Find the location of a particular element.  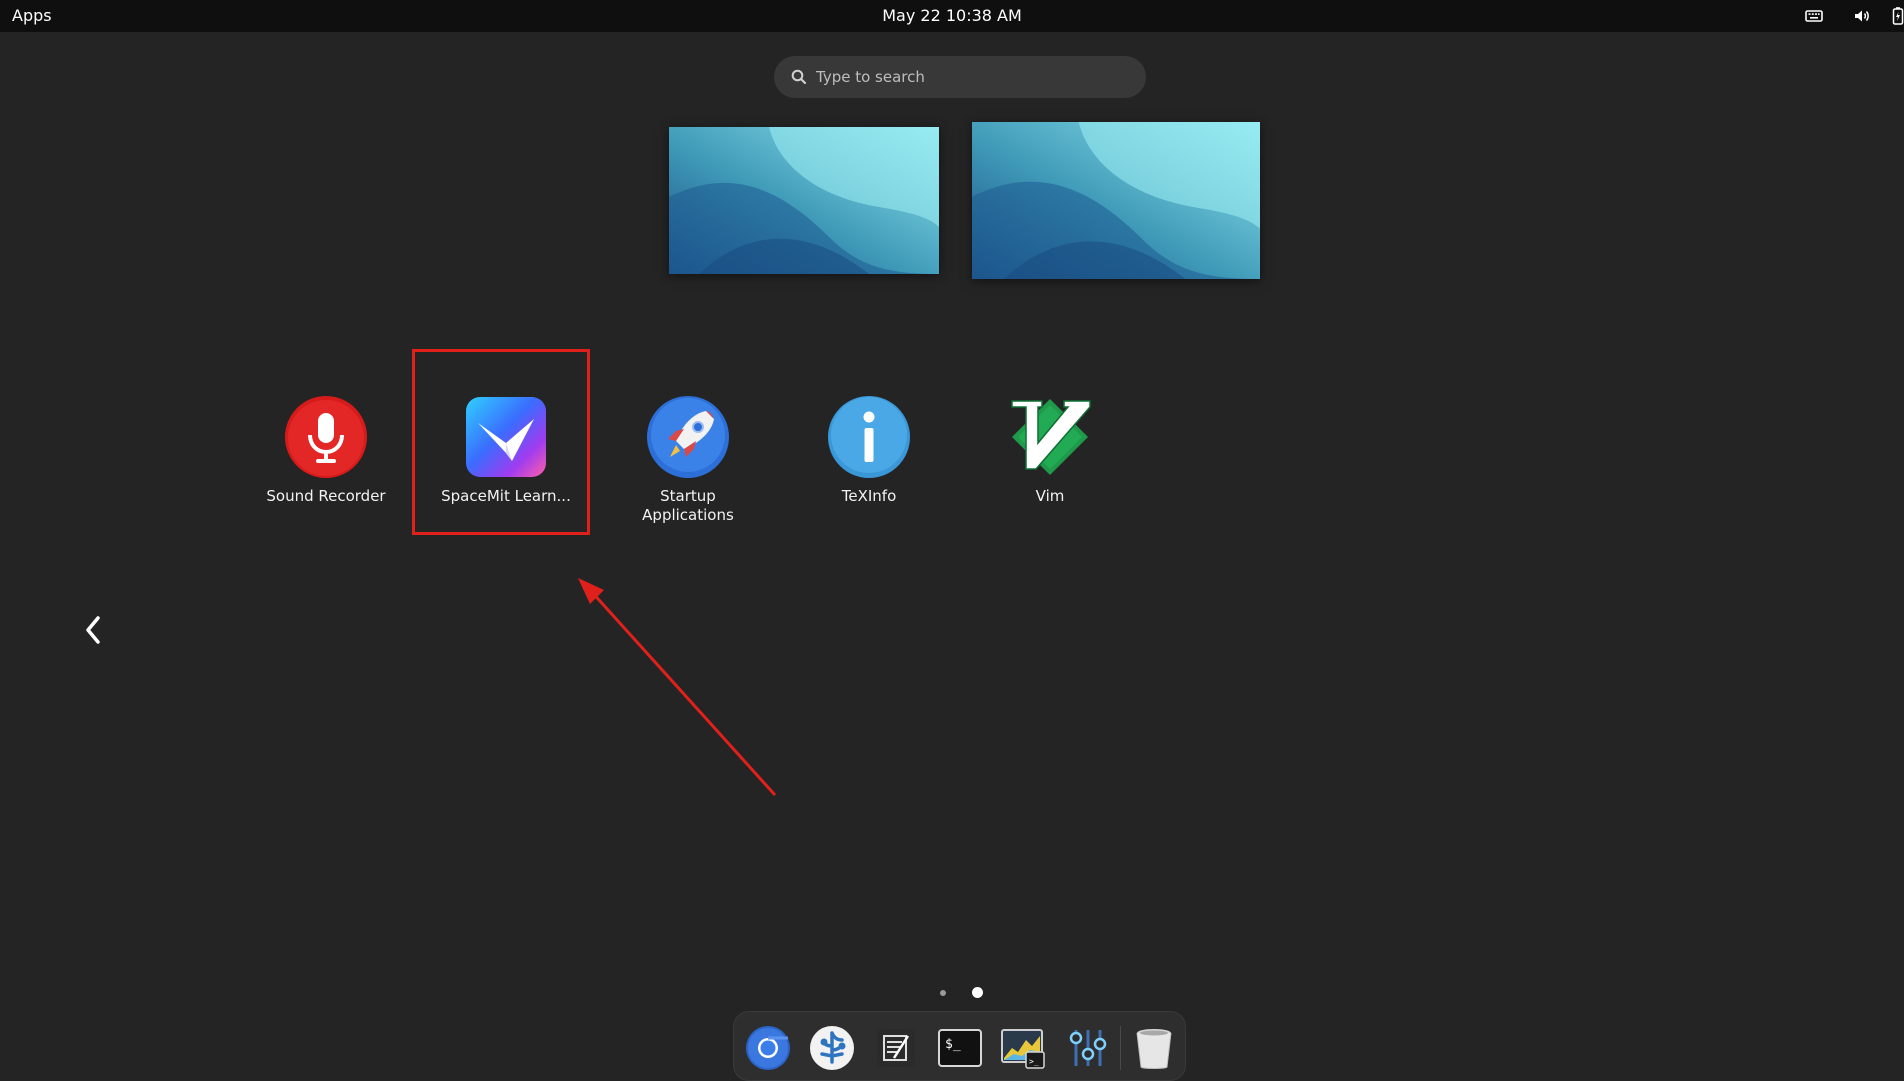

dock-vscode is located at coordinates (832, 1048).